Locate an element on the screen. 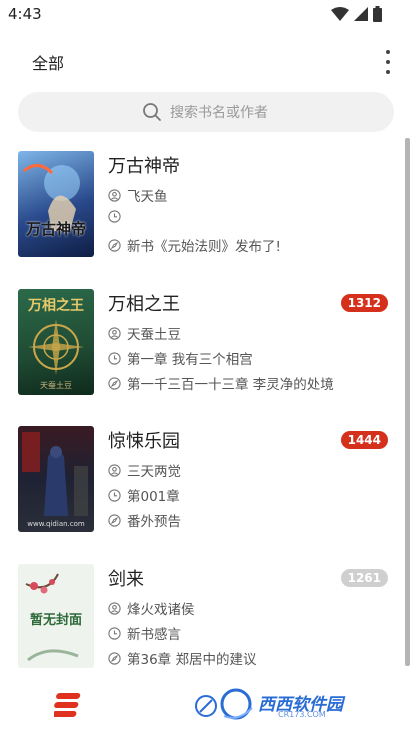  book-cover: 万相之王 天蚕土豆 is located at coordinates (56, 342).